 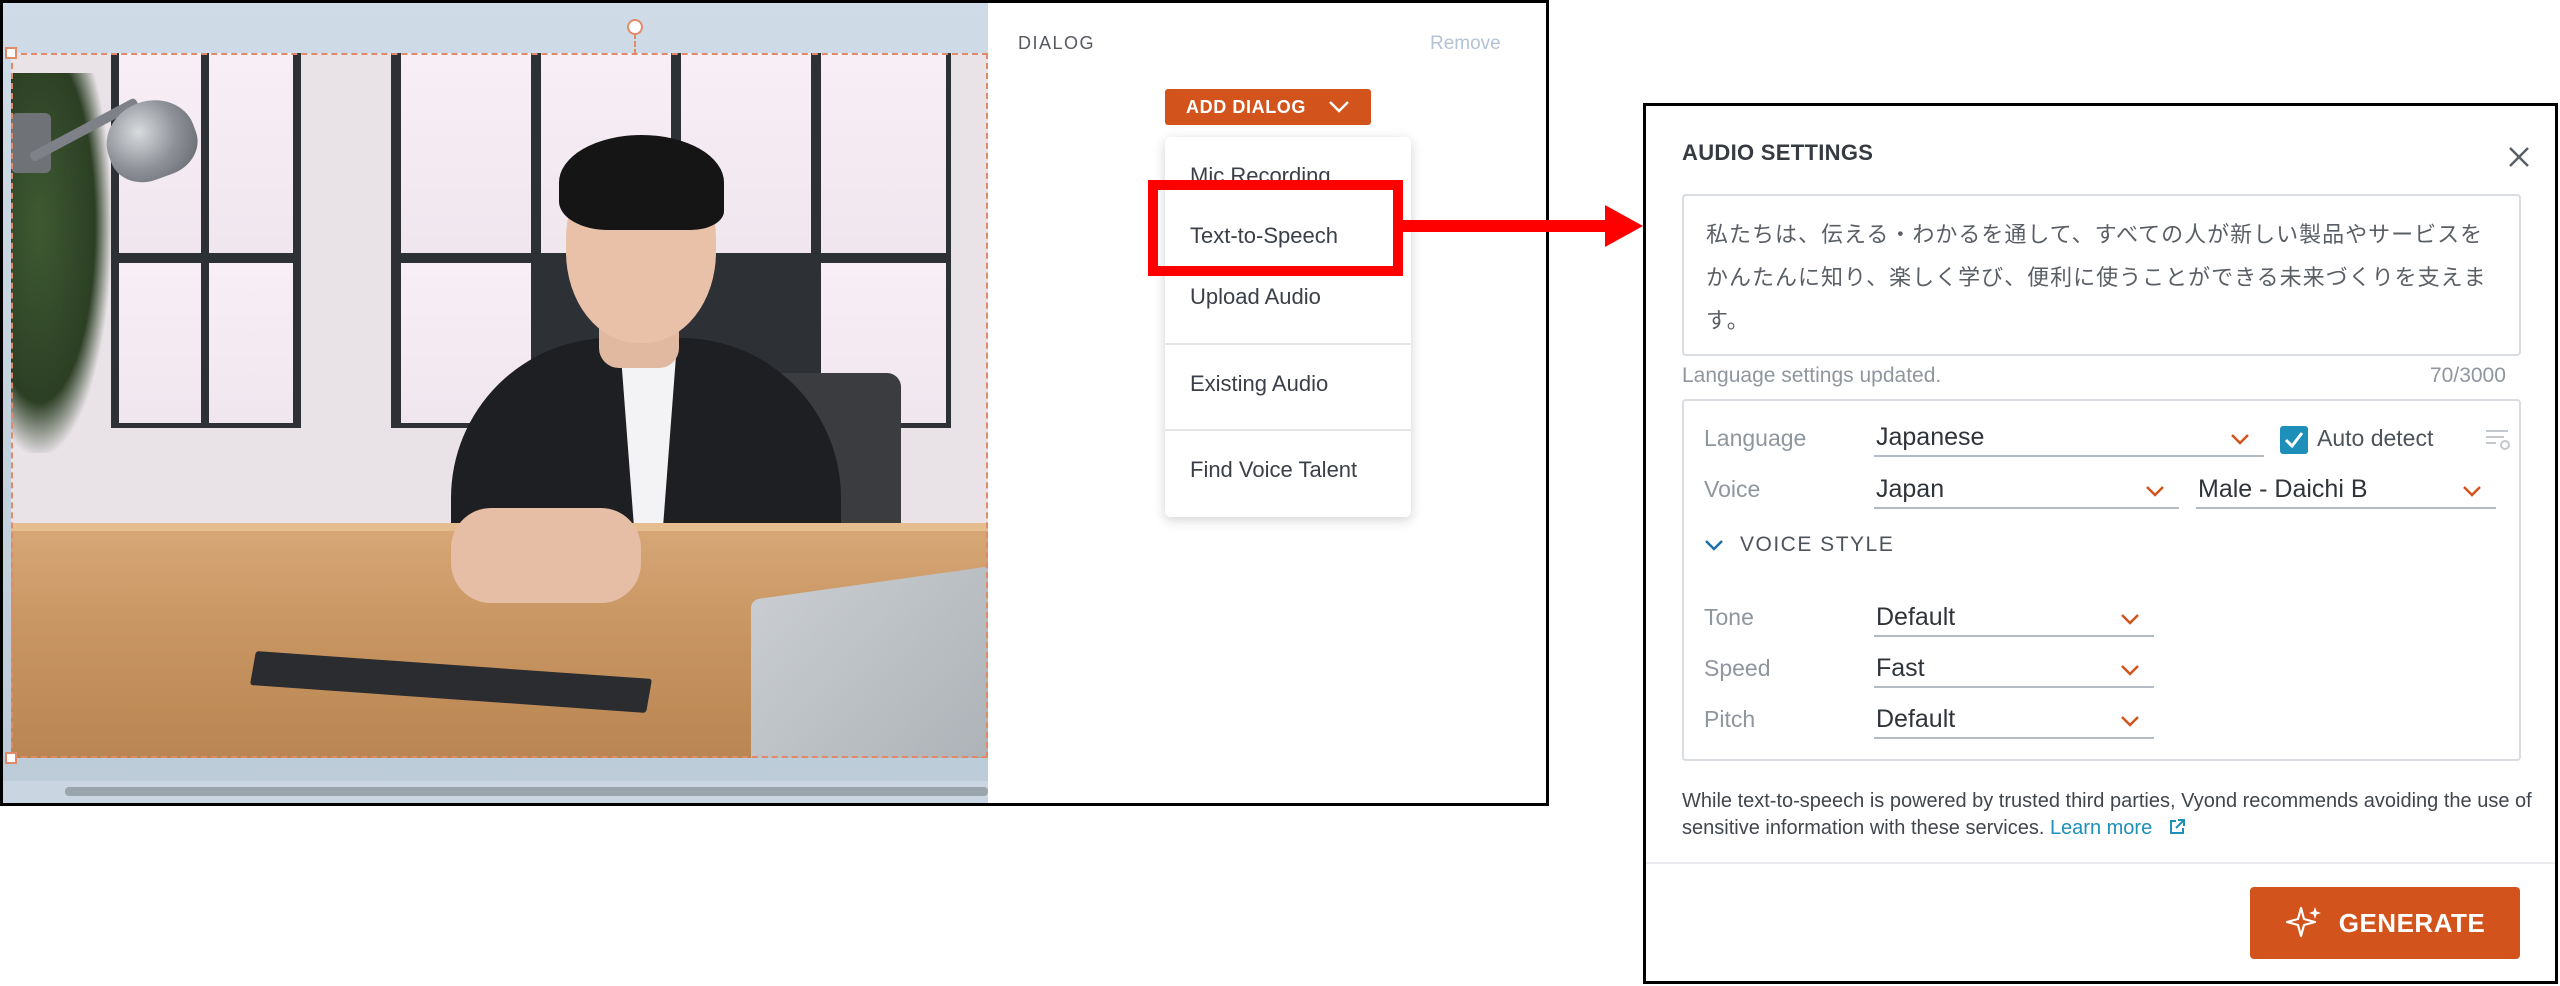 I want to click on voice-label: Voice, so click(x=1732, y=489).